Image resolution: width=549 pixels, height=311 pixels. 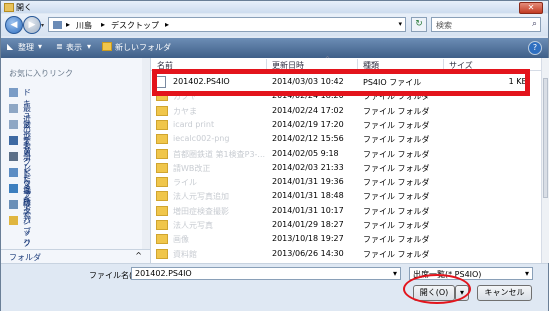 What do you see at coordinates (74, 47) in the screenshot?
I see `views-button: 表示` at bounding box center [74, 47].